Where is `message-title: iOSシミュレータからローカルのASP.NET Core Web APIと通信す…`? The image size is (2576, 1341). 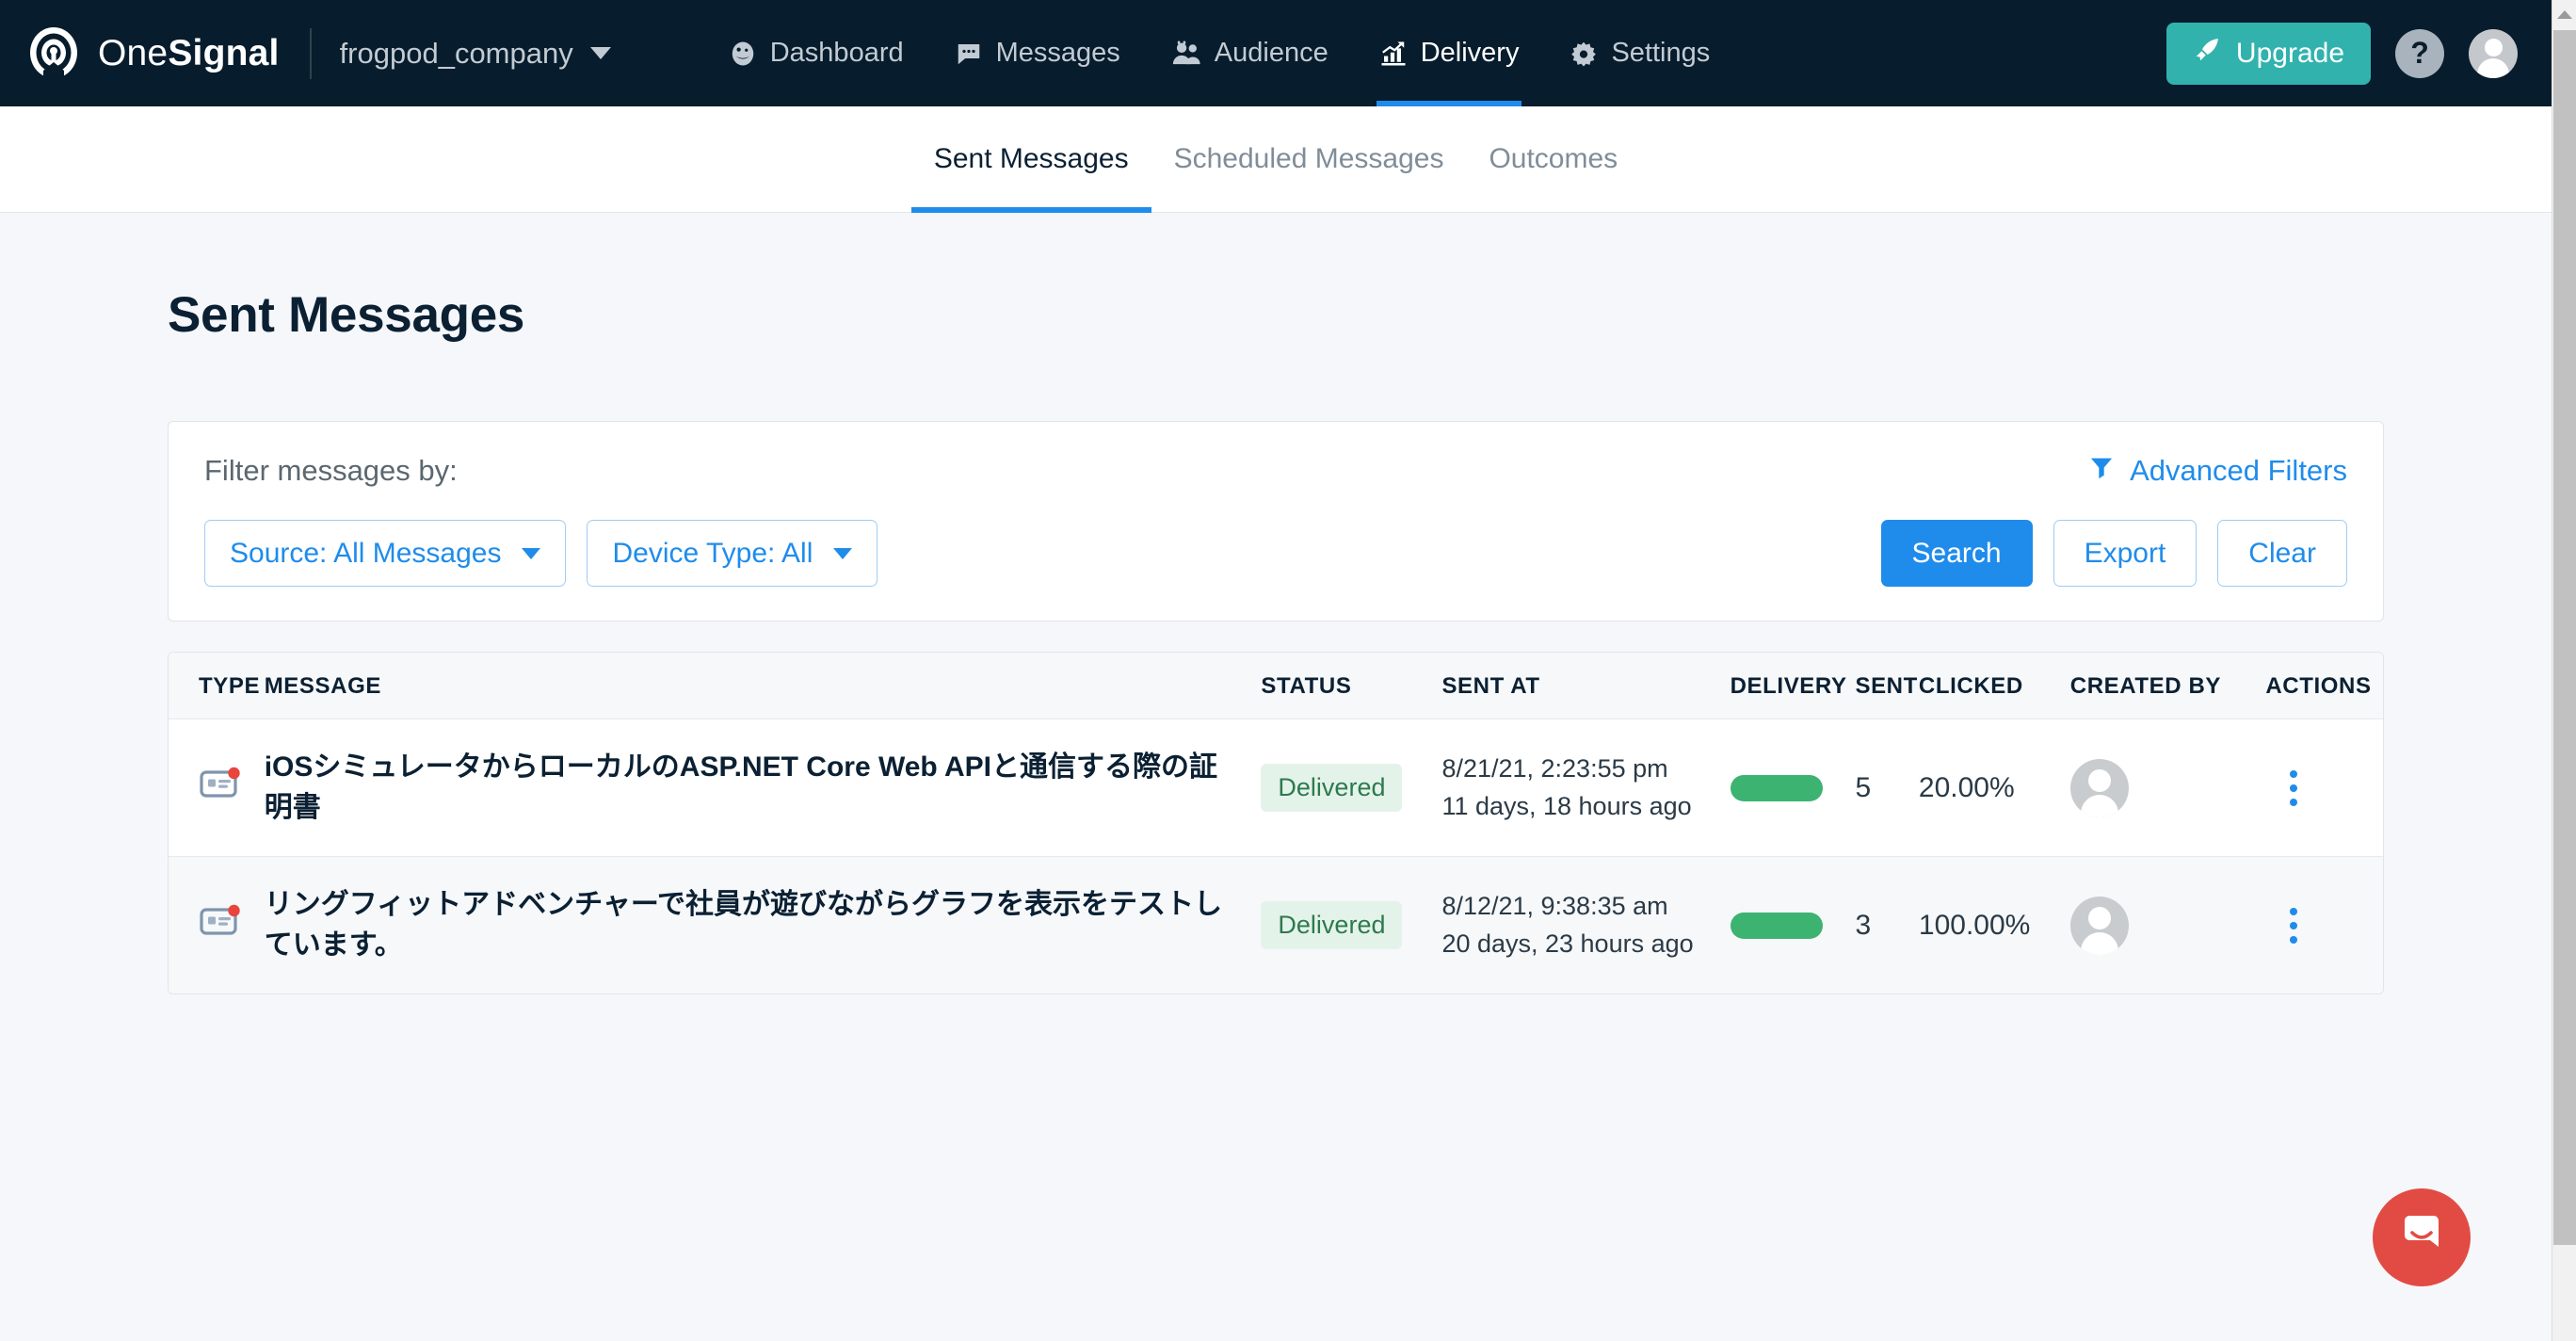
message-title: iOSシミュレータからローカルのASP.NET Core Web APIと通信す… is located at coordinates (740, 787).